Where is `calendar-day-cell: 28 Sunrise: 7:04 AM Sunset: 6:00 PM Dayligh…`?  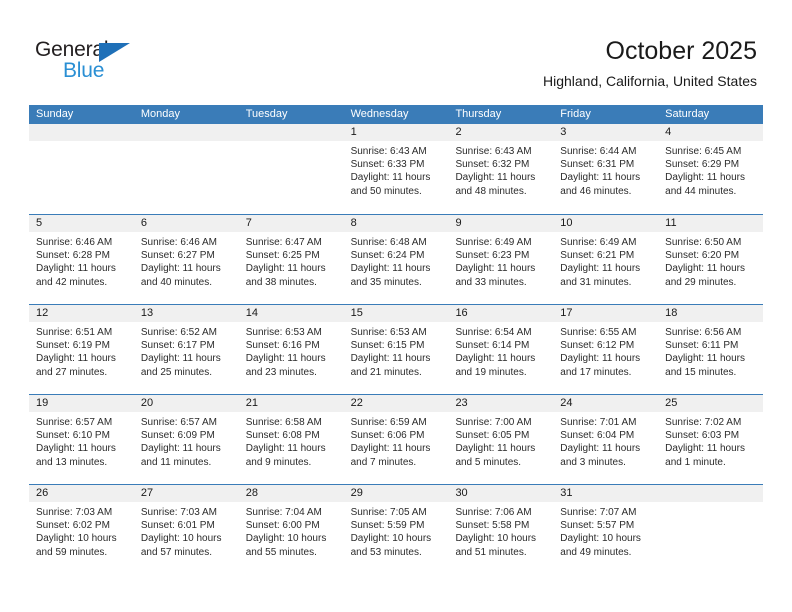
calendar-day-cell: 28 Sunrise: 7:04 AM Sunset: 6:00 PM Dayligh… is located at coordinates (291, 529).